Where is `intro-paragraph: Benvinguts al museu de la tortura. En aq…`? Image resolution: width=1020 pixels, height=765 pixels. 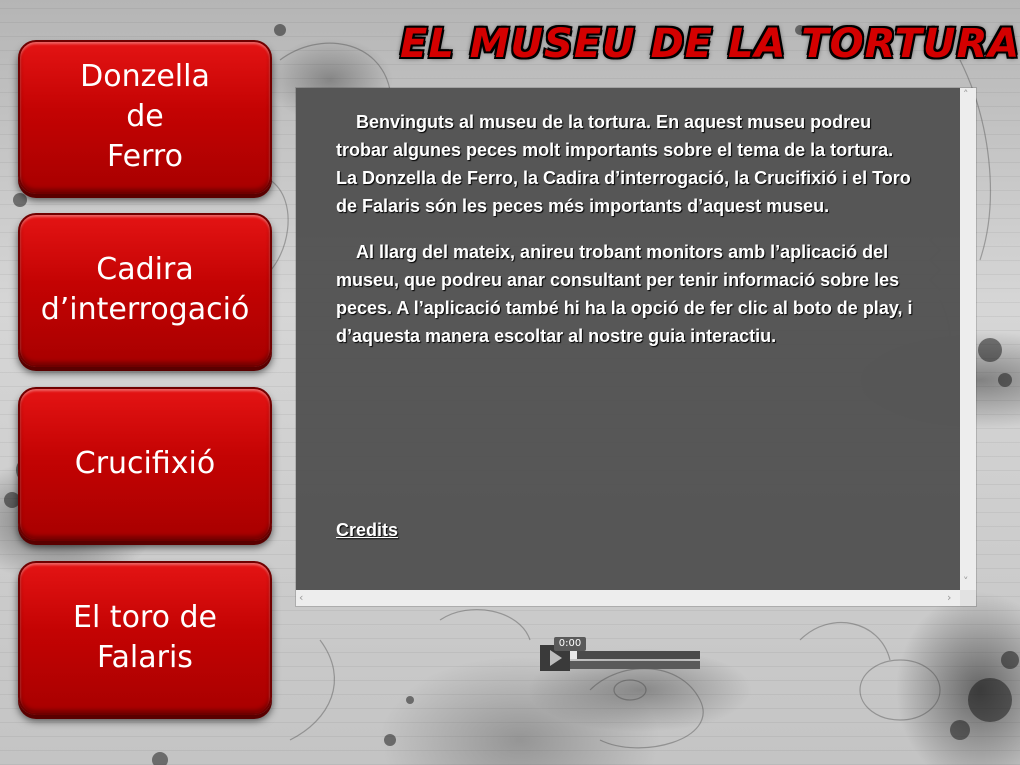
intro-paragraph: Benvinguts al museu de la tortura. En aq… is located at coordinates (623, 164).